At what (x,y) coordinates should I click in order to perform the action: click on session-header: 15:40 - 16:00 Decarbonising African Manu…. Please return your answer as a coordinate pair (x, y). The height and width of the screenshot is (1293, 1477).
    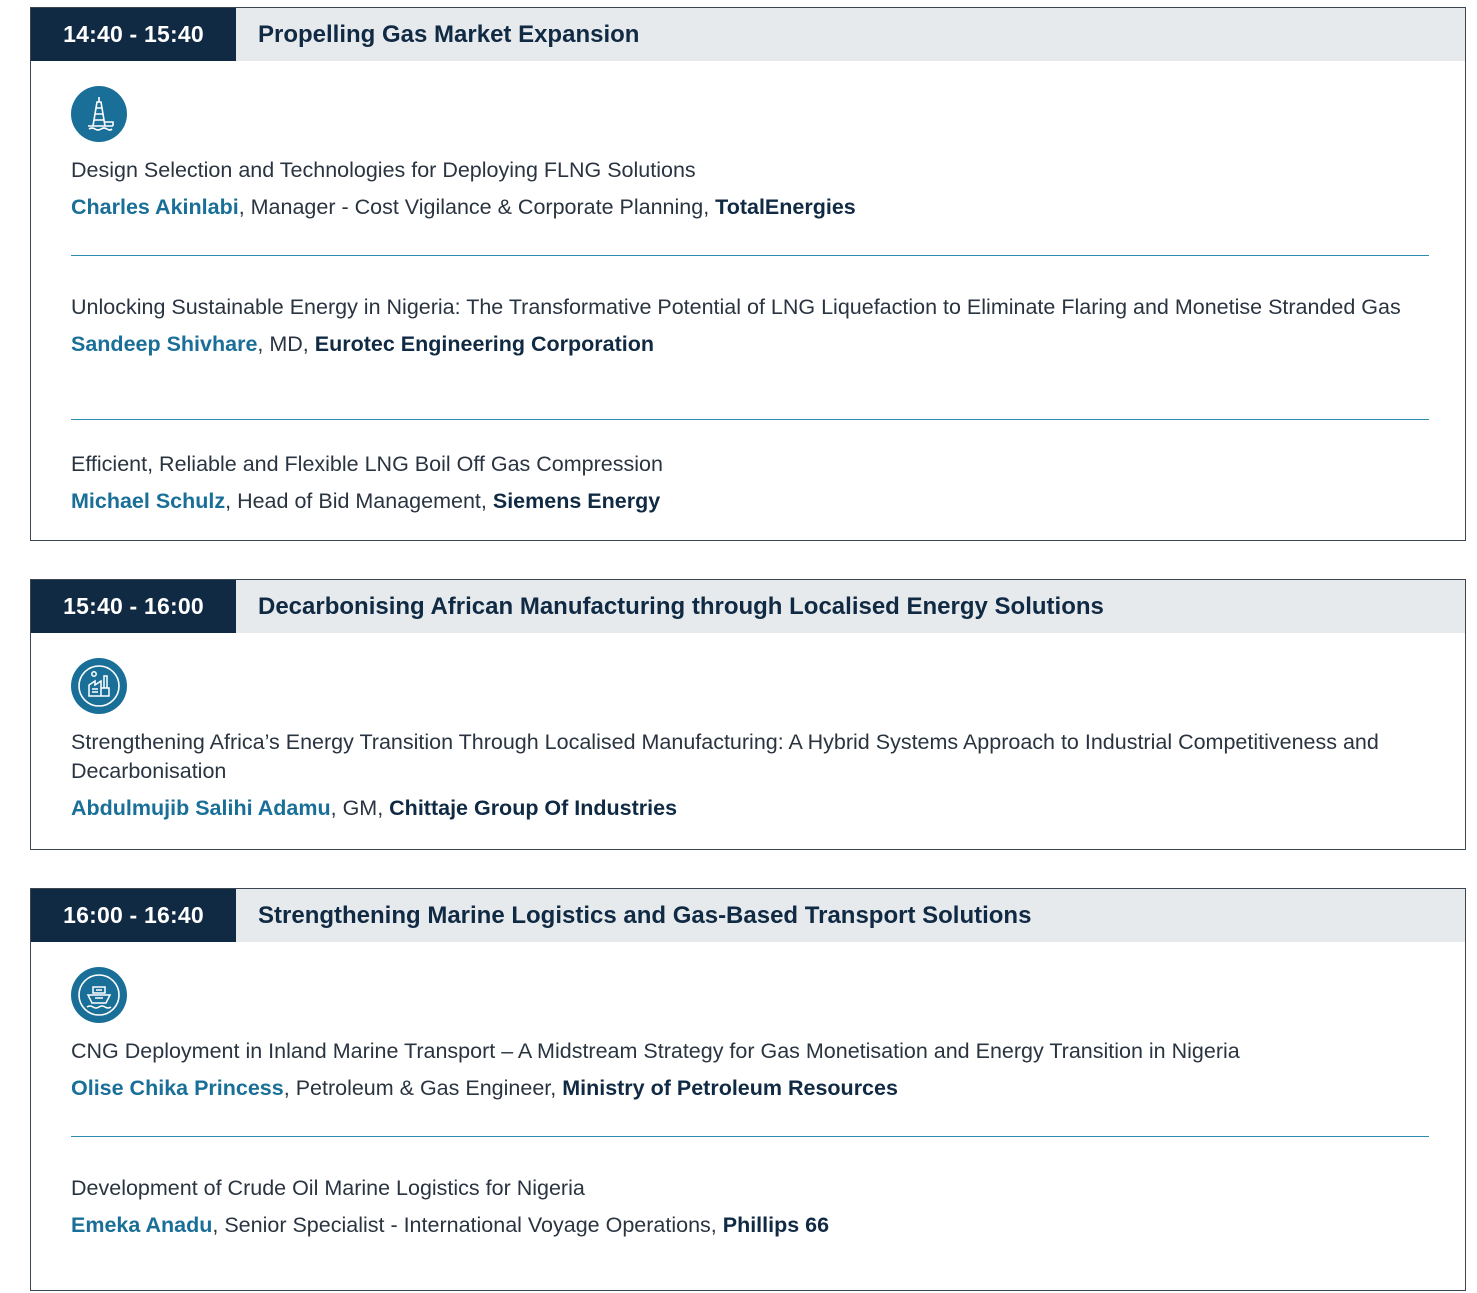
    Looking at the image, I should click on (748, 606).